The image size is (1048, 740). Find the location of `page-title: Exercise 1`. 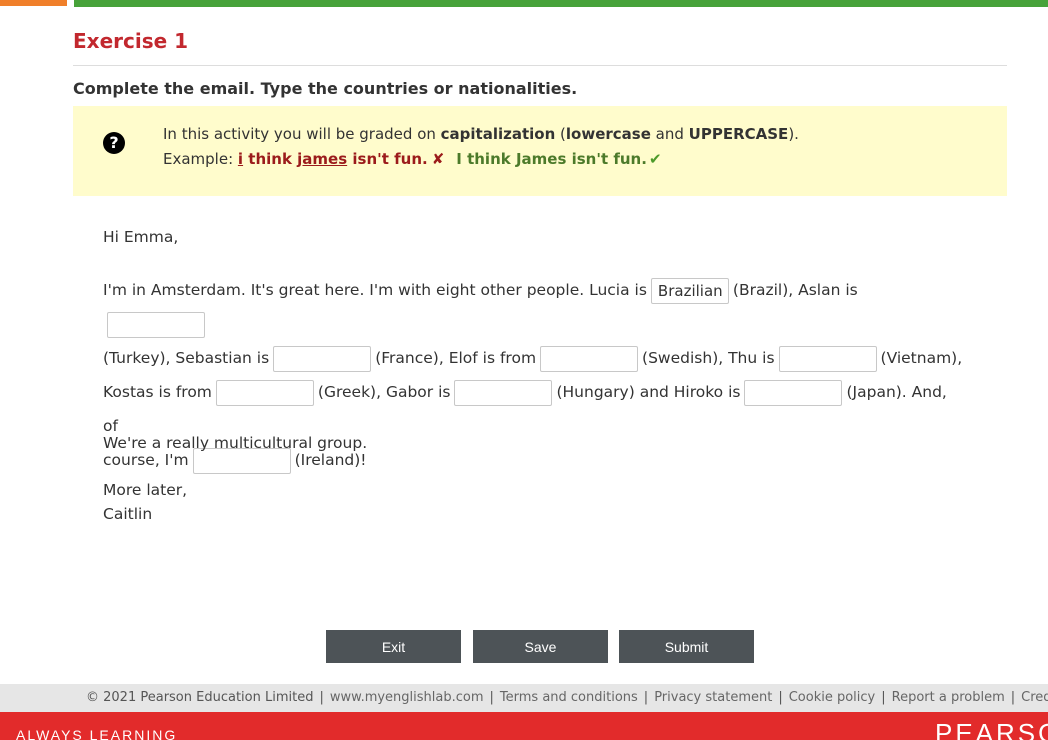

page-title: Exercise 1 is located at coordinates (131, 41).